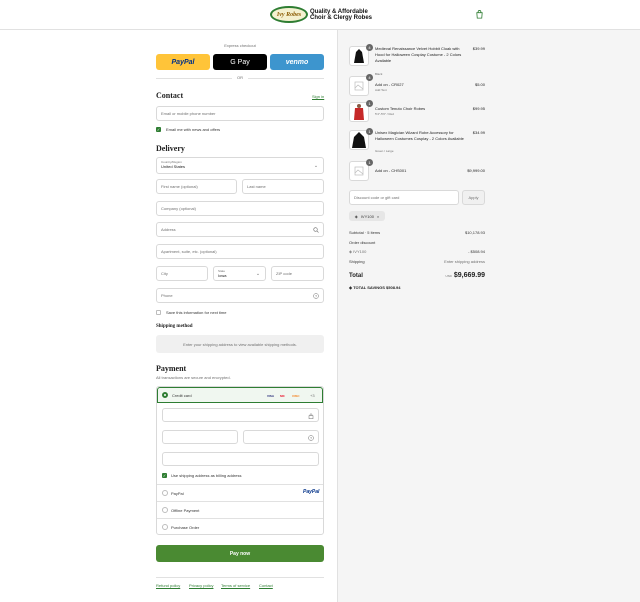  What do you see at coordinates (297, 273) in the screenshot?
I see `zip-input: ZIP code` at bounding box center [297, 273].